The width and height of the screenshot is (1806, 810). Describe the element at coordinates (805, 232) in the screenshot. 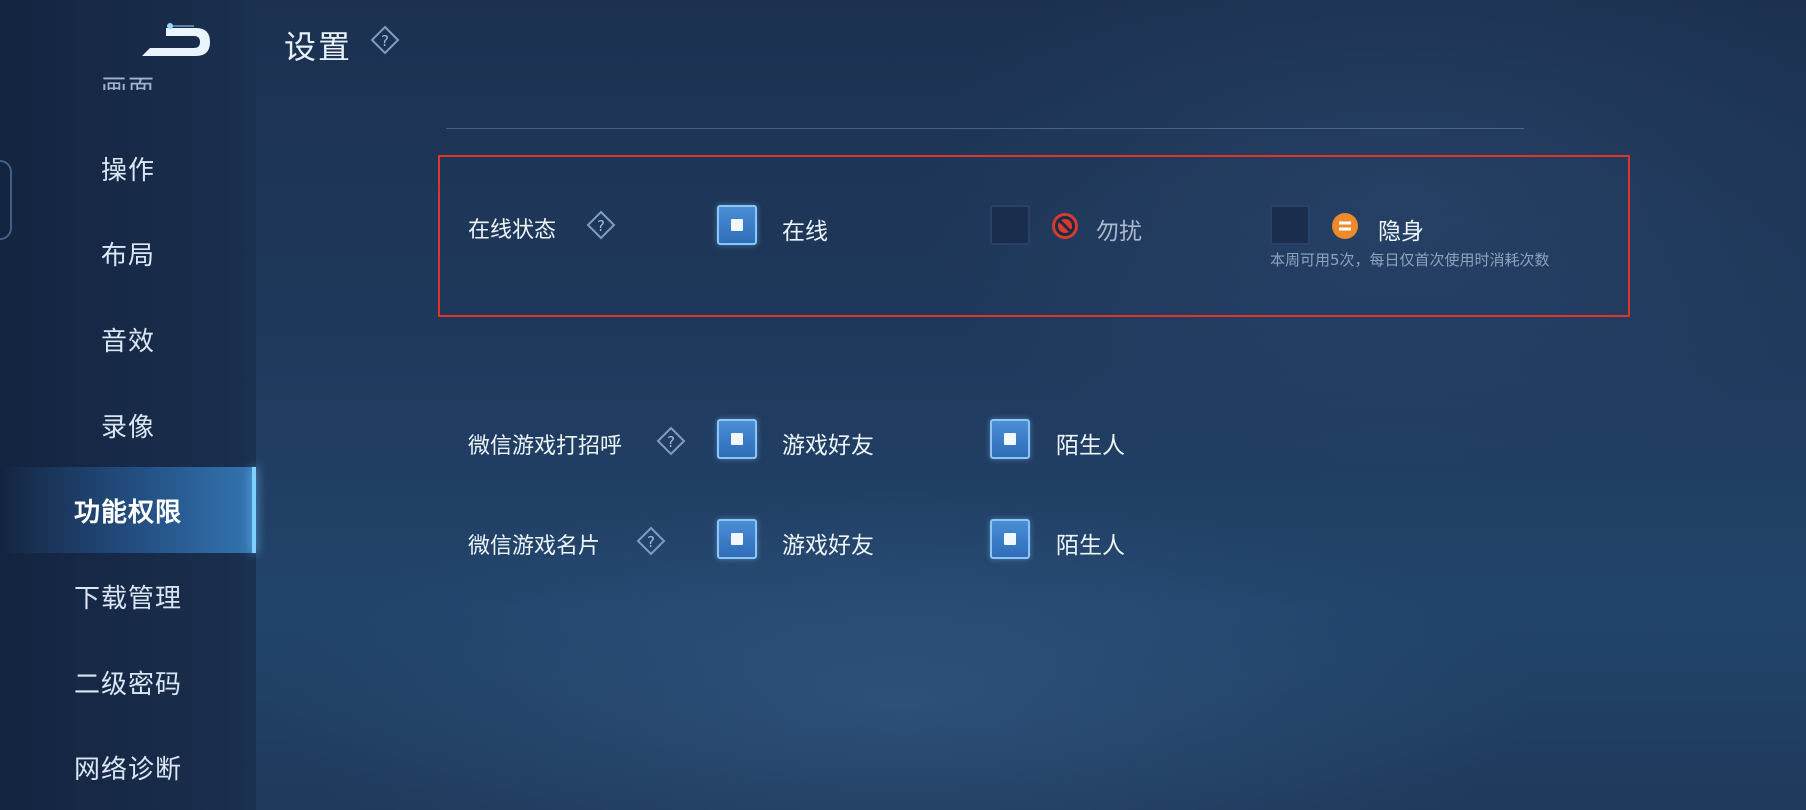

I see `online-option-label: 在线` at that location.